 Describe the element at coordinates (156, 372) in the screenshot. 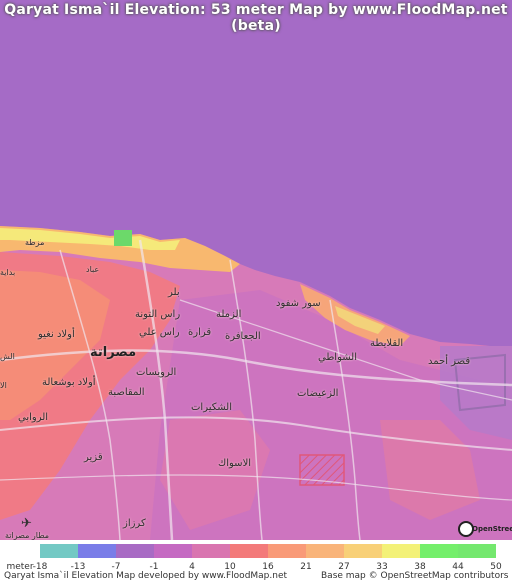

I see `place-label: الرويسات` at that location.